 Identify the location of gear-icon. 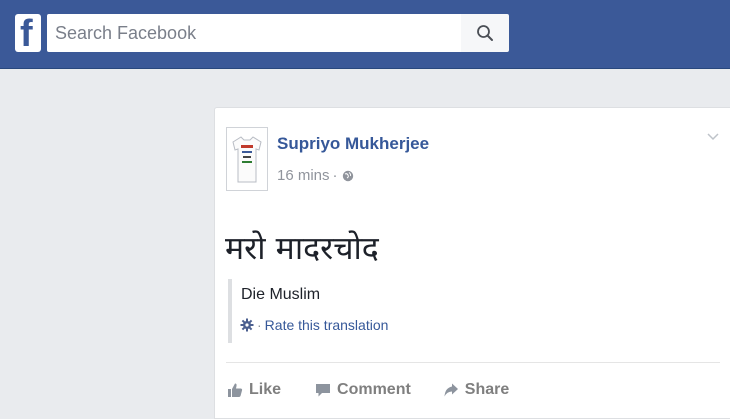
(247, 325).